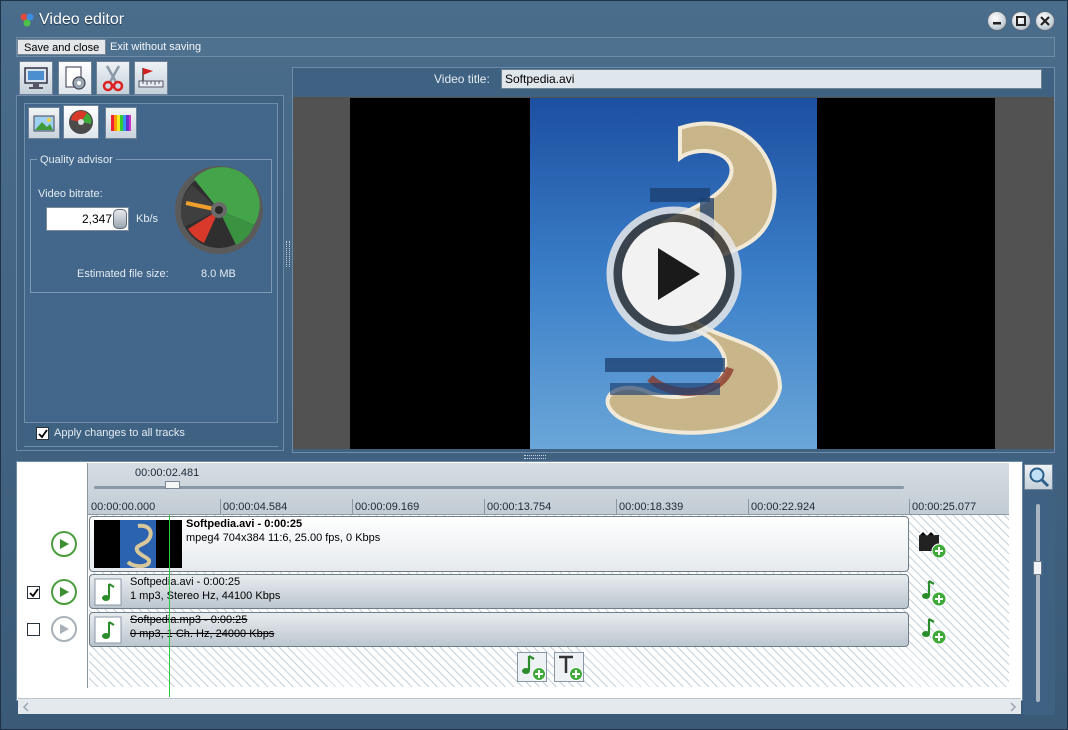 Image resolution: width=1068 pixels, height=730 pixels. Describe the element at coordinates (1013, 707) in the screenshot. I see `scroll-right-icon` at that location.